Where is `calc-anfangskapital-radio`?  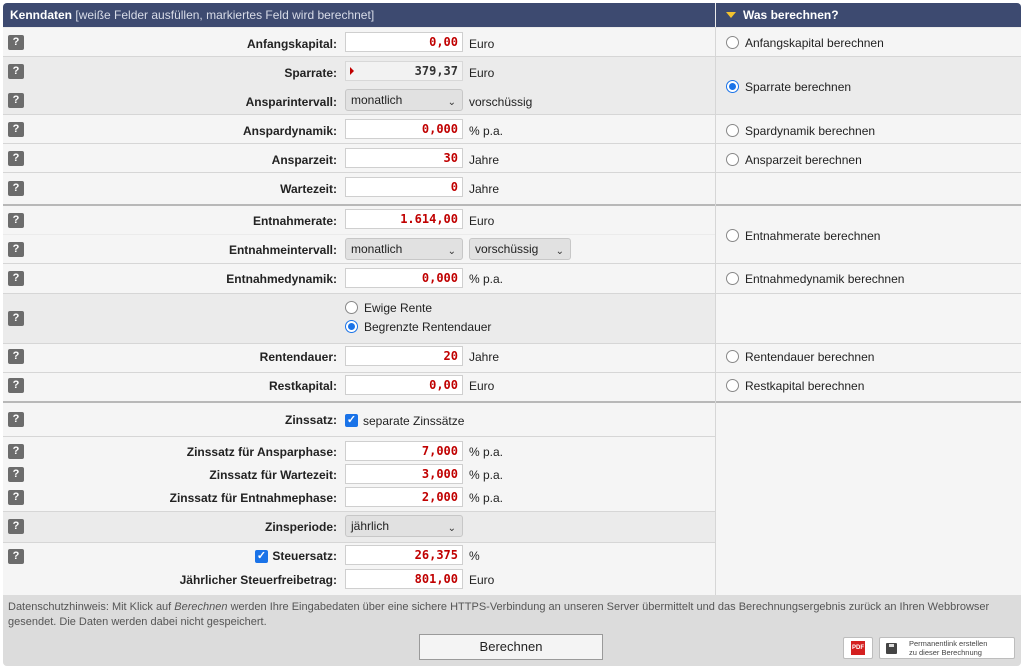 calc-anfangskapital-radio is located at coordinates (732, 42).